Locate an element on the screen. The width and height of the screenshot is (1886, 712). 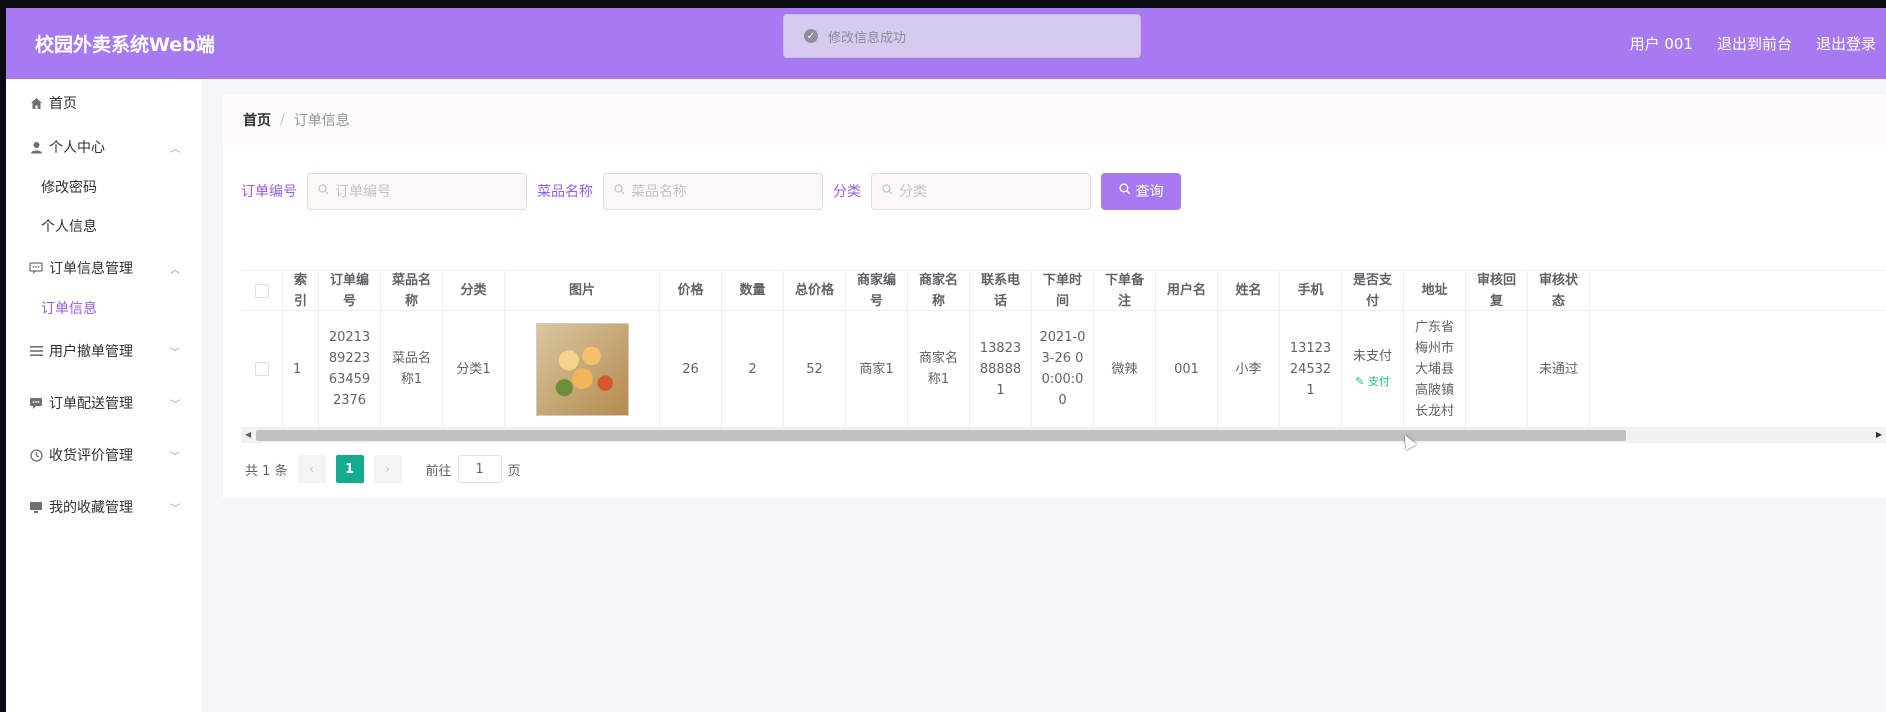
paid-status: 未支付 is located at coordinates (1372, 356).